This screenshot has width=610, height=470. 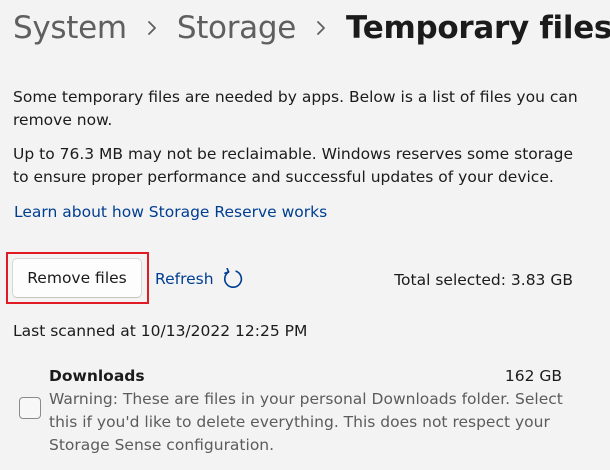 What do you see at coordinates (233, 279) in the screenshot?
I see `refresh-icon` at bounding box center [233, 279].